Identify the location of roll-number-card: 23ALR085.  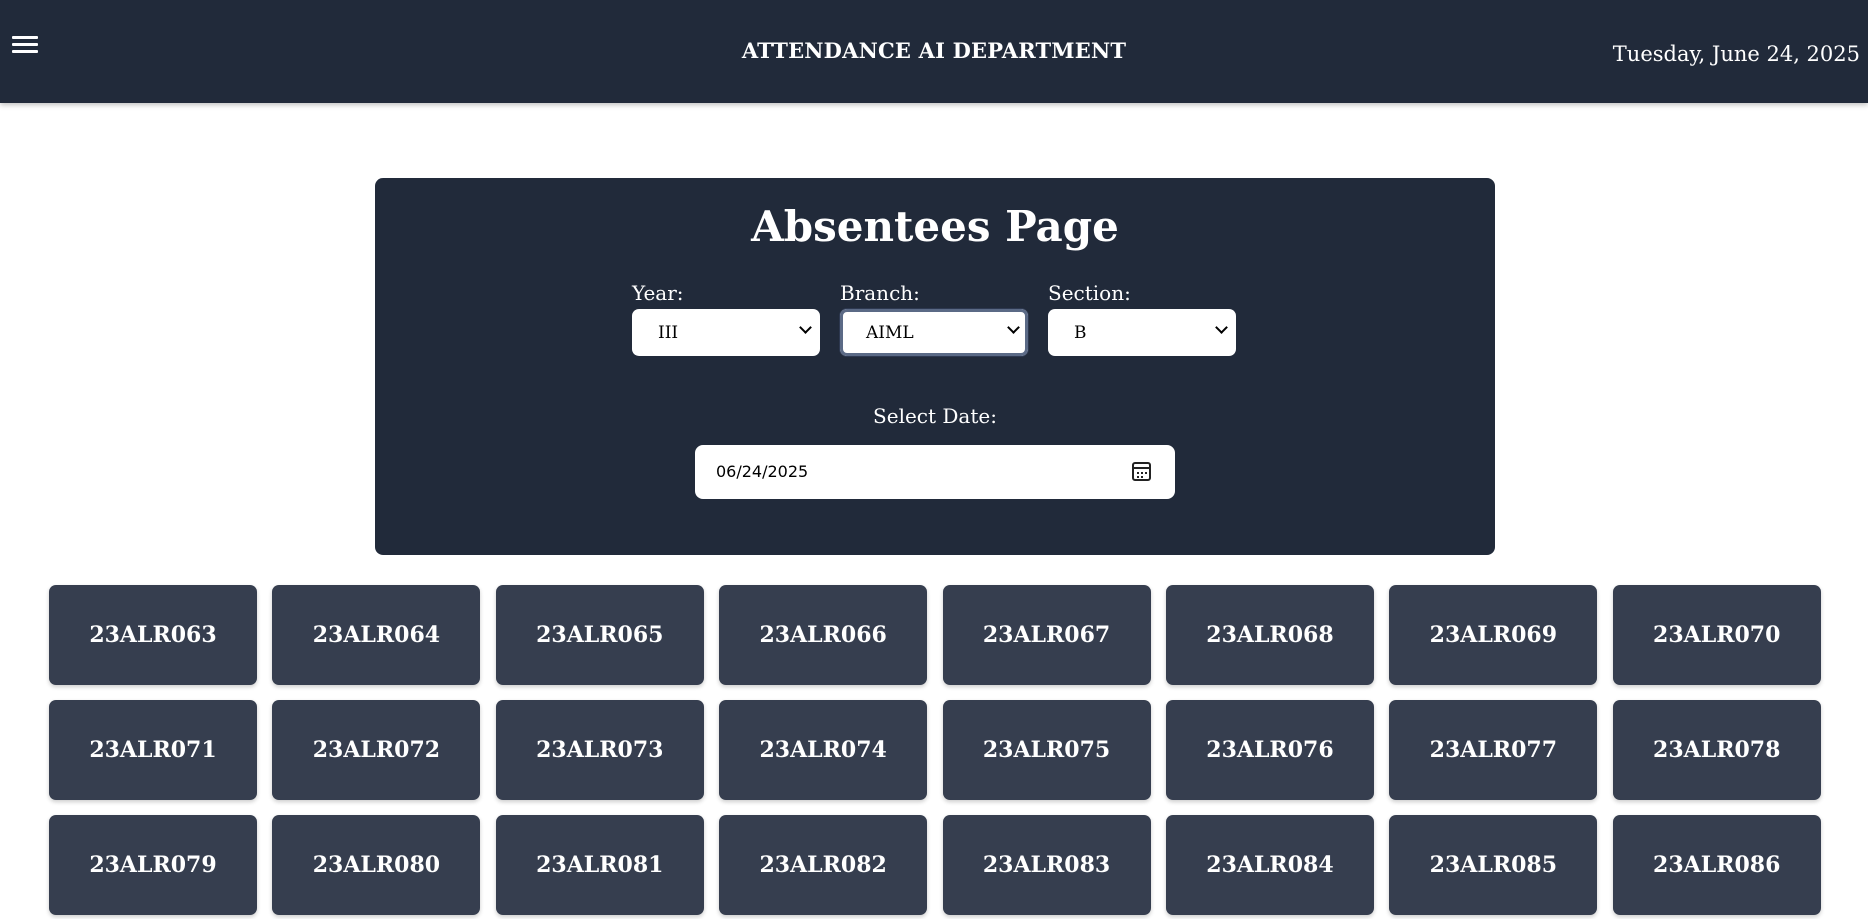
(1493, 865).